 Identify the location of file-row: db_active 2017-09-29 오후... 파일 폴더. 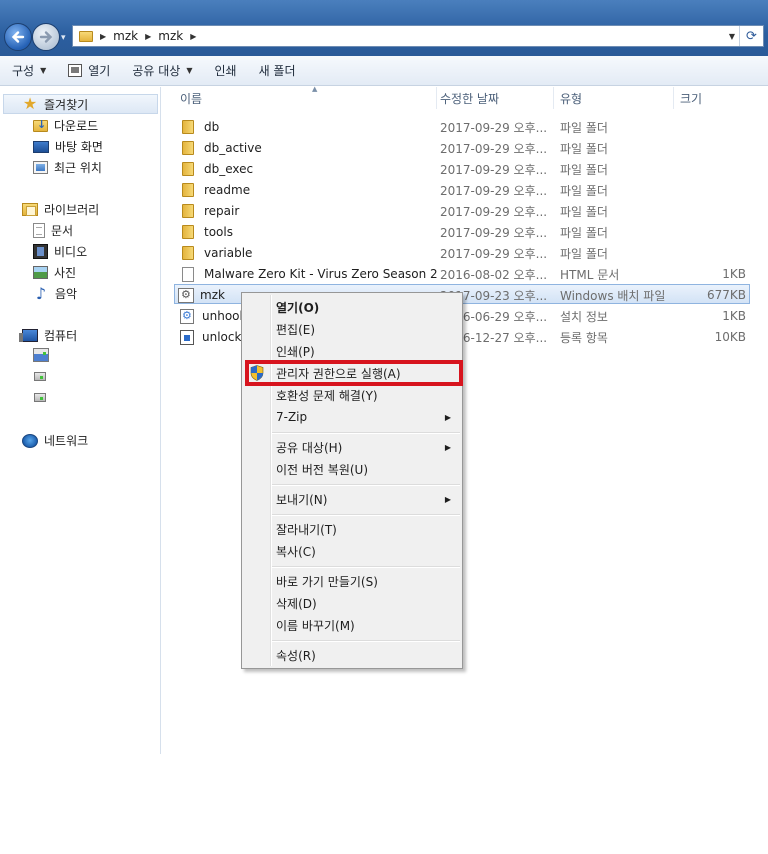
(462, 148).